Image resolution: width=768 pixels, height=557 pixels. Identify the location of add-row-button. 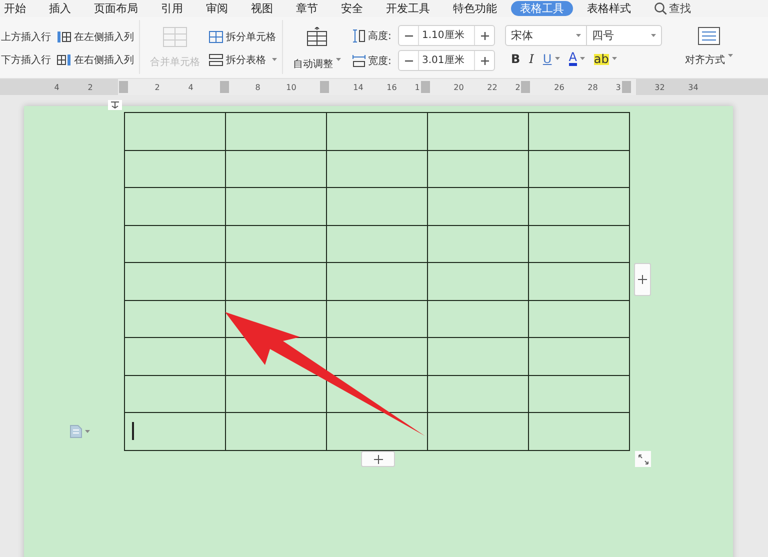
(378, 459).